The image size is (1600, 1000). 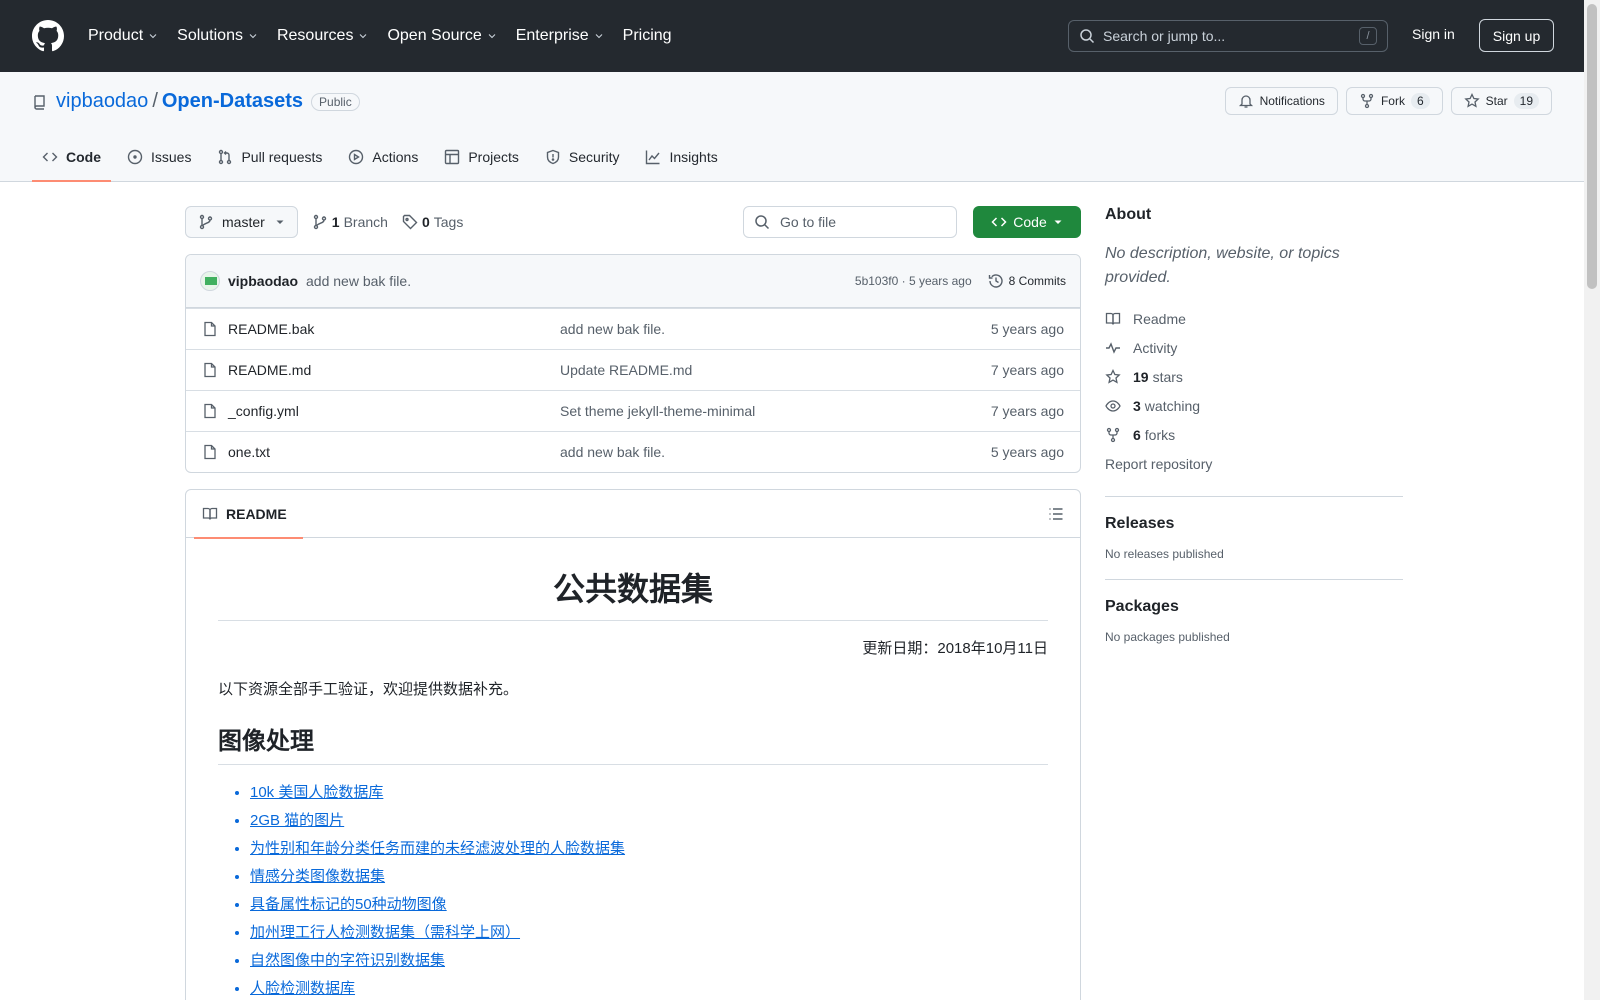 What do you see at coordinates (649, 933) in the screenshot?
I see `dataset-link: 加州理工行人检测数据集（需科学上网）` at bounding box center [649, 933].